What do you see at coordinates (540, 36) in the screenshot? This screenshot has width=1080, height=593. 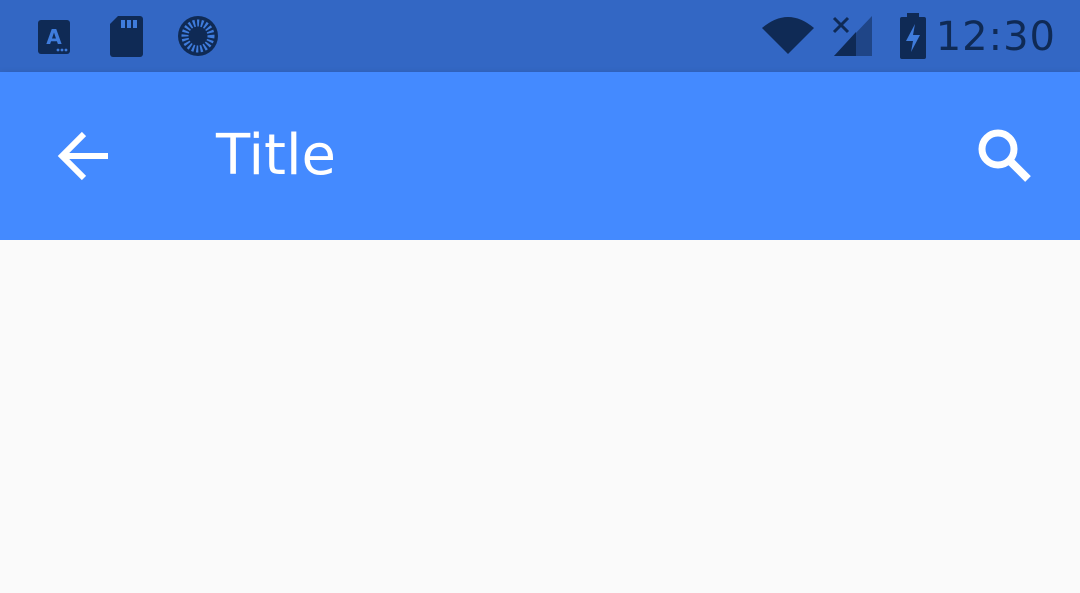 I see `status-bar: A 12:30` at bounding box center [540, 36].